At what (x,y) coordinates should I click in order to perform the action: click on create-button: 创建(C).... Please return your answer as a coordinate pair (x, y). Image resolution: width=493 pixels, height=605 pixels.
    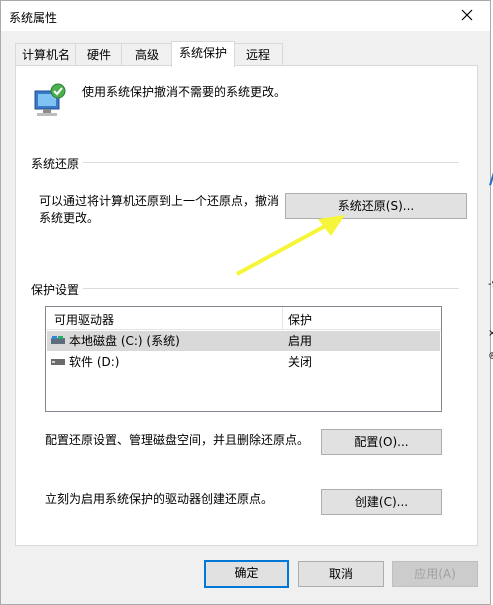
    Looking at the image, I should click on (381, 502).